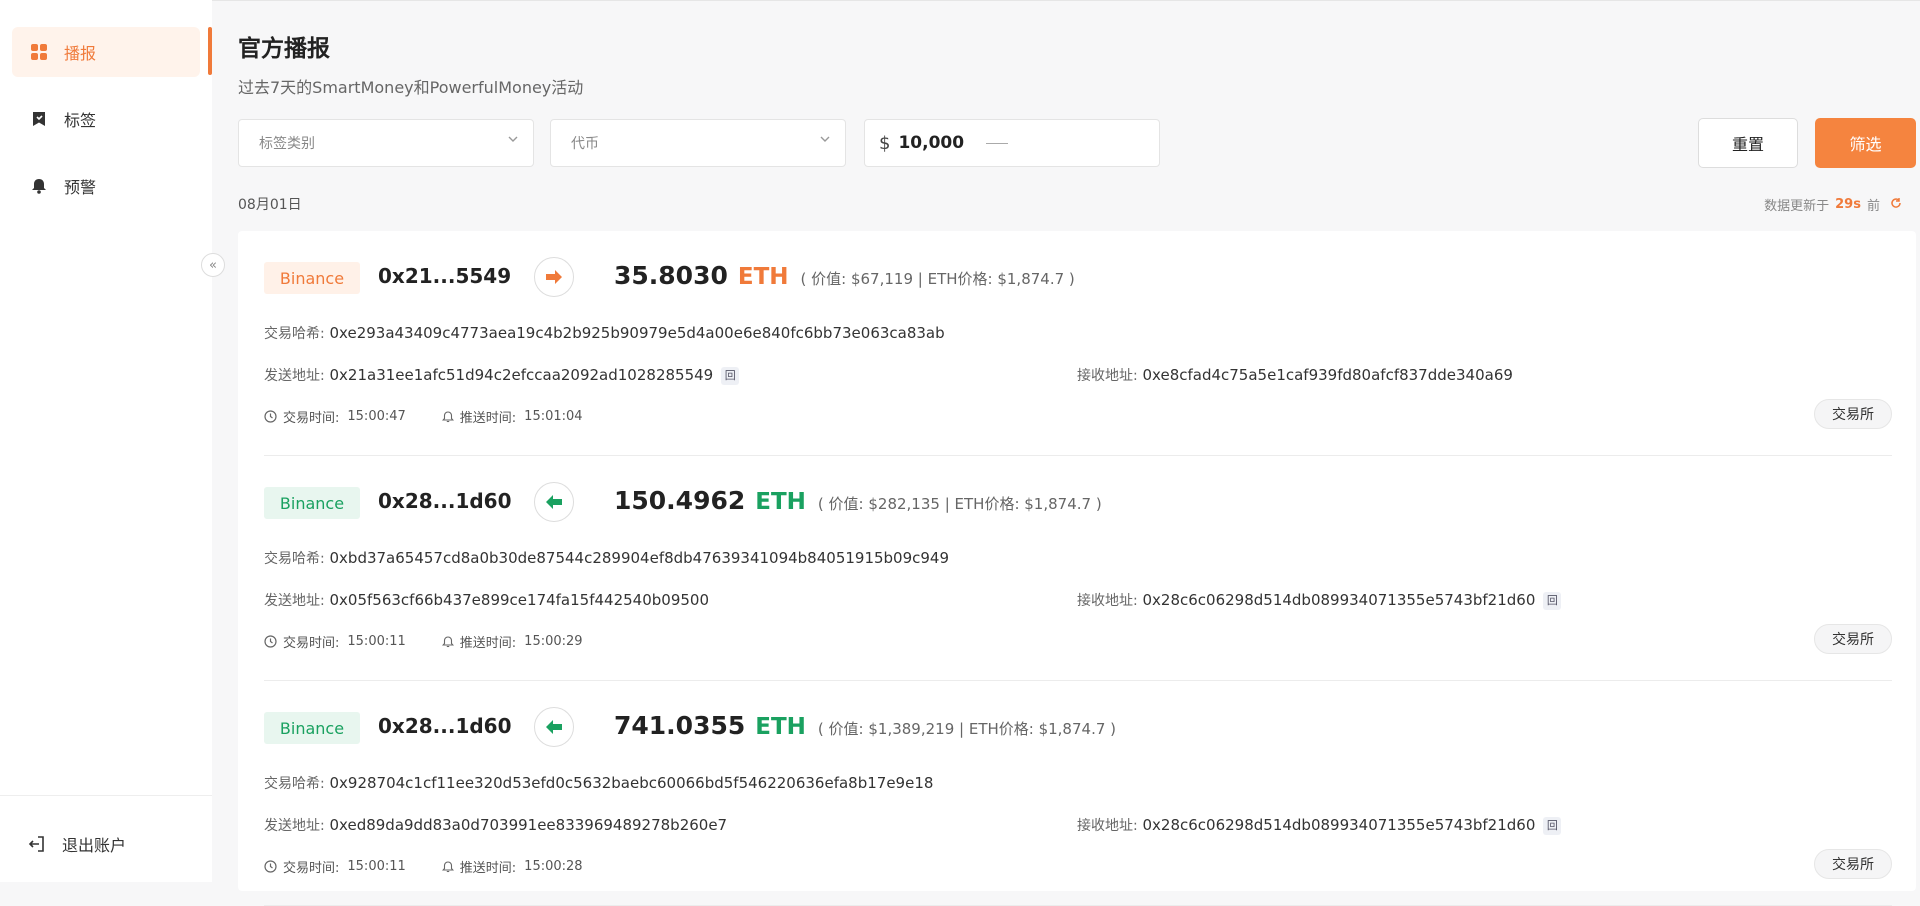 This screenshot has height=906, width=1920. What do you see at coordinates (966, 729) in the screenshot?
I see `value-meta: ( 价值: $1,389,219 | ETH价格: $1,874.7 )` at bounding box center [966, 729].